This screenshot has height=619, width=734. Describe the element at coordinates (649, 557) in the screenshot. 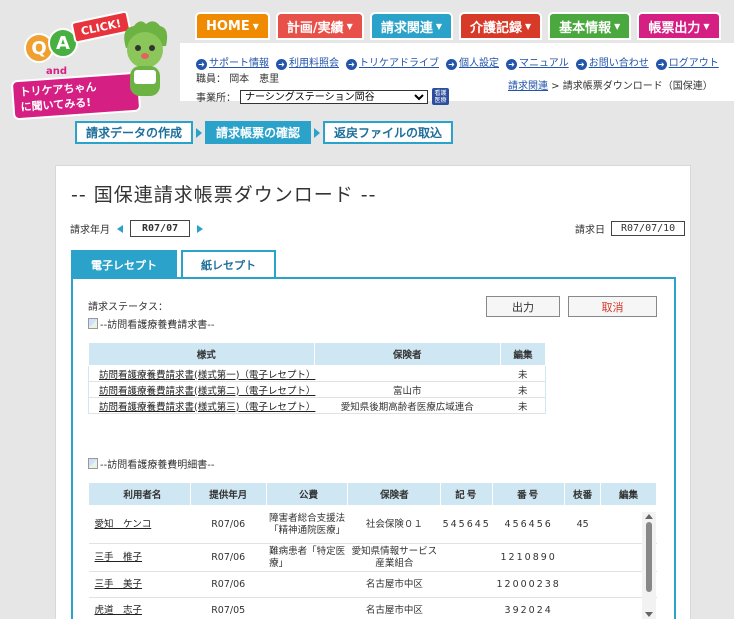

I see `scroll-thumb` at that location.